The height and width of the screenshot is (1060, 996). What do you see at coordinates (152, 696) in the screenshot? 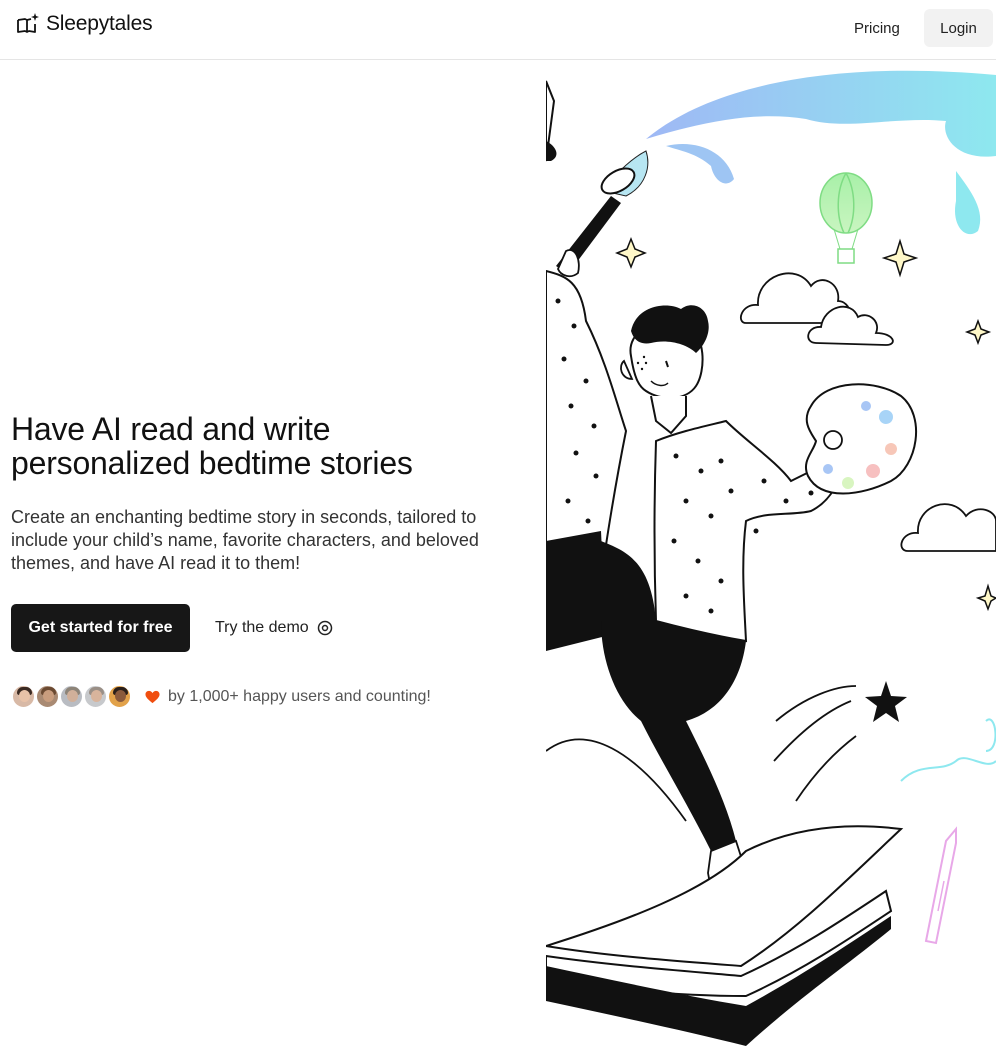
I see `heart-icon` at bounding box center [152, 696].